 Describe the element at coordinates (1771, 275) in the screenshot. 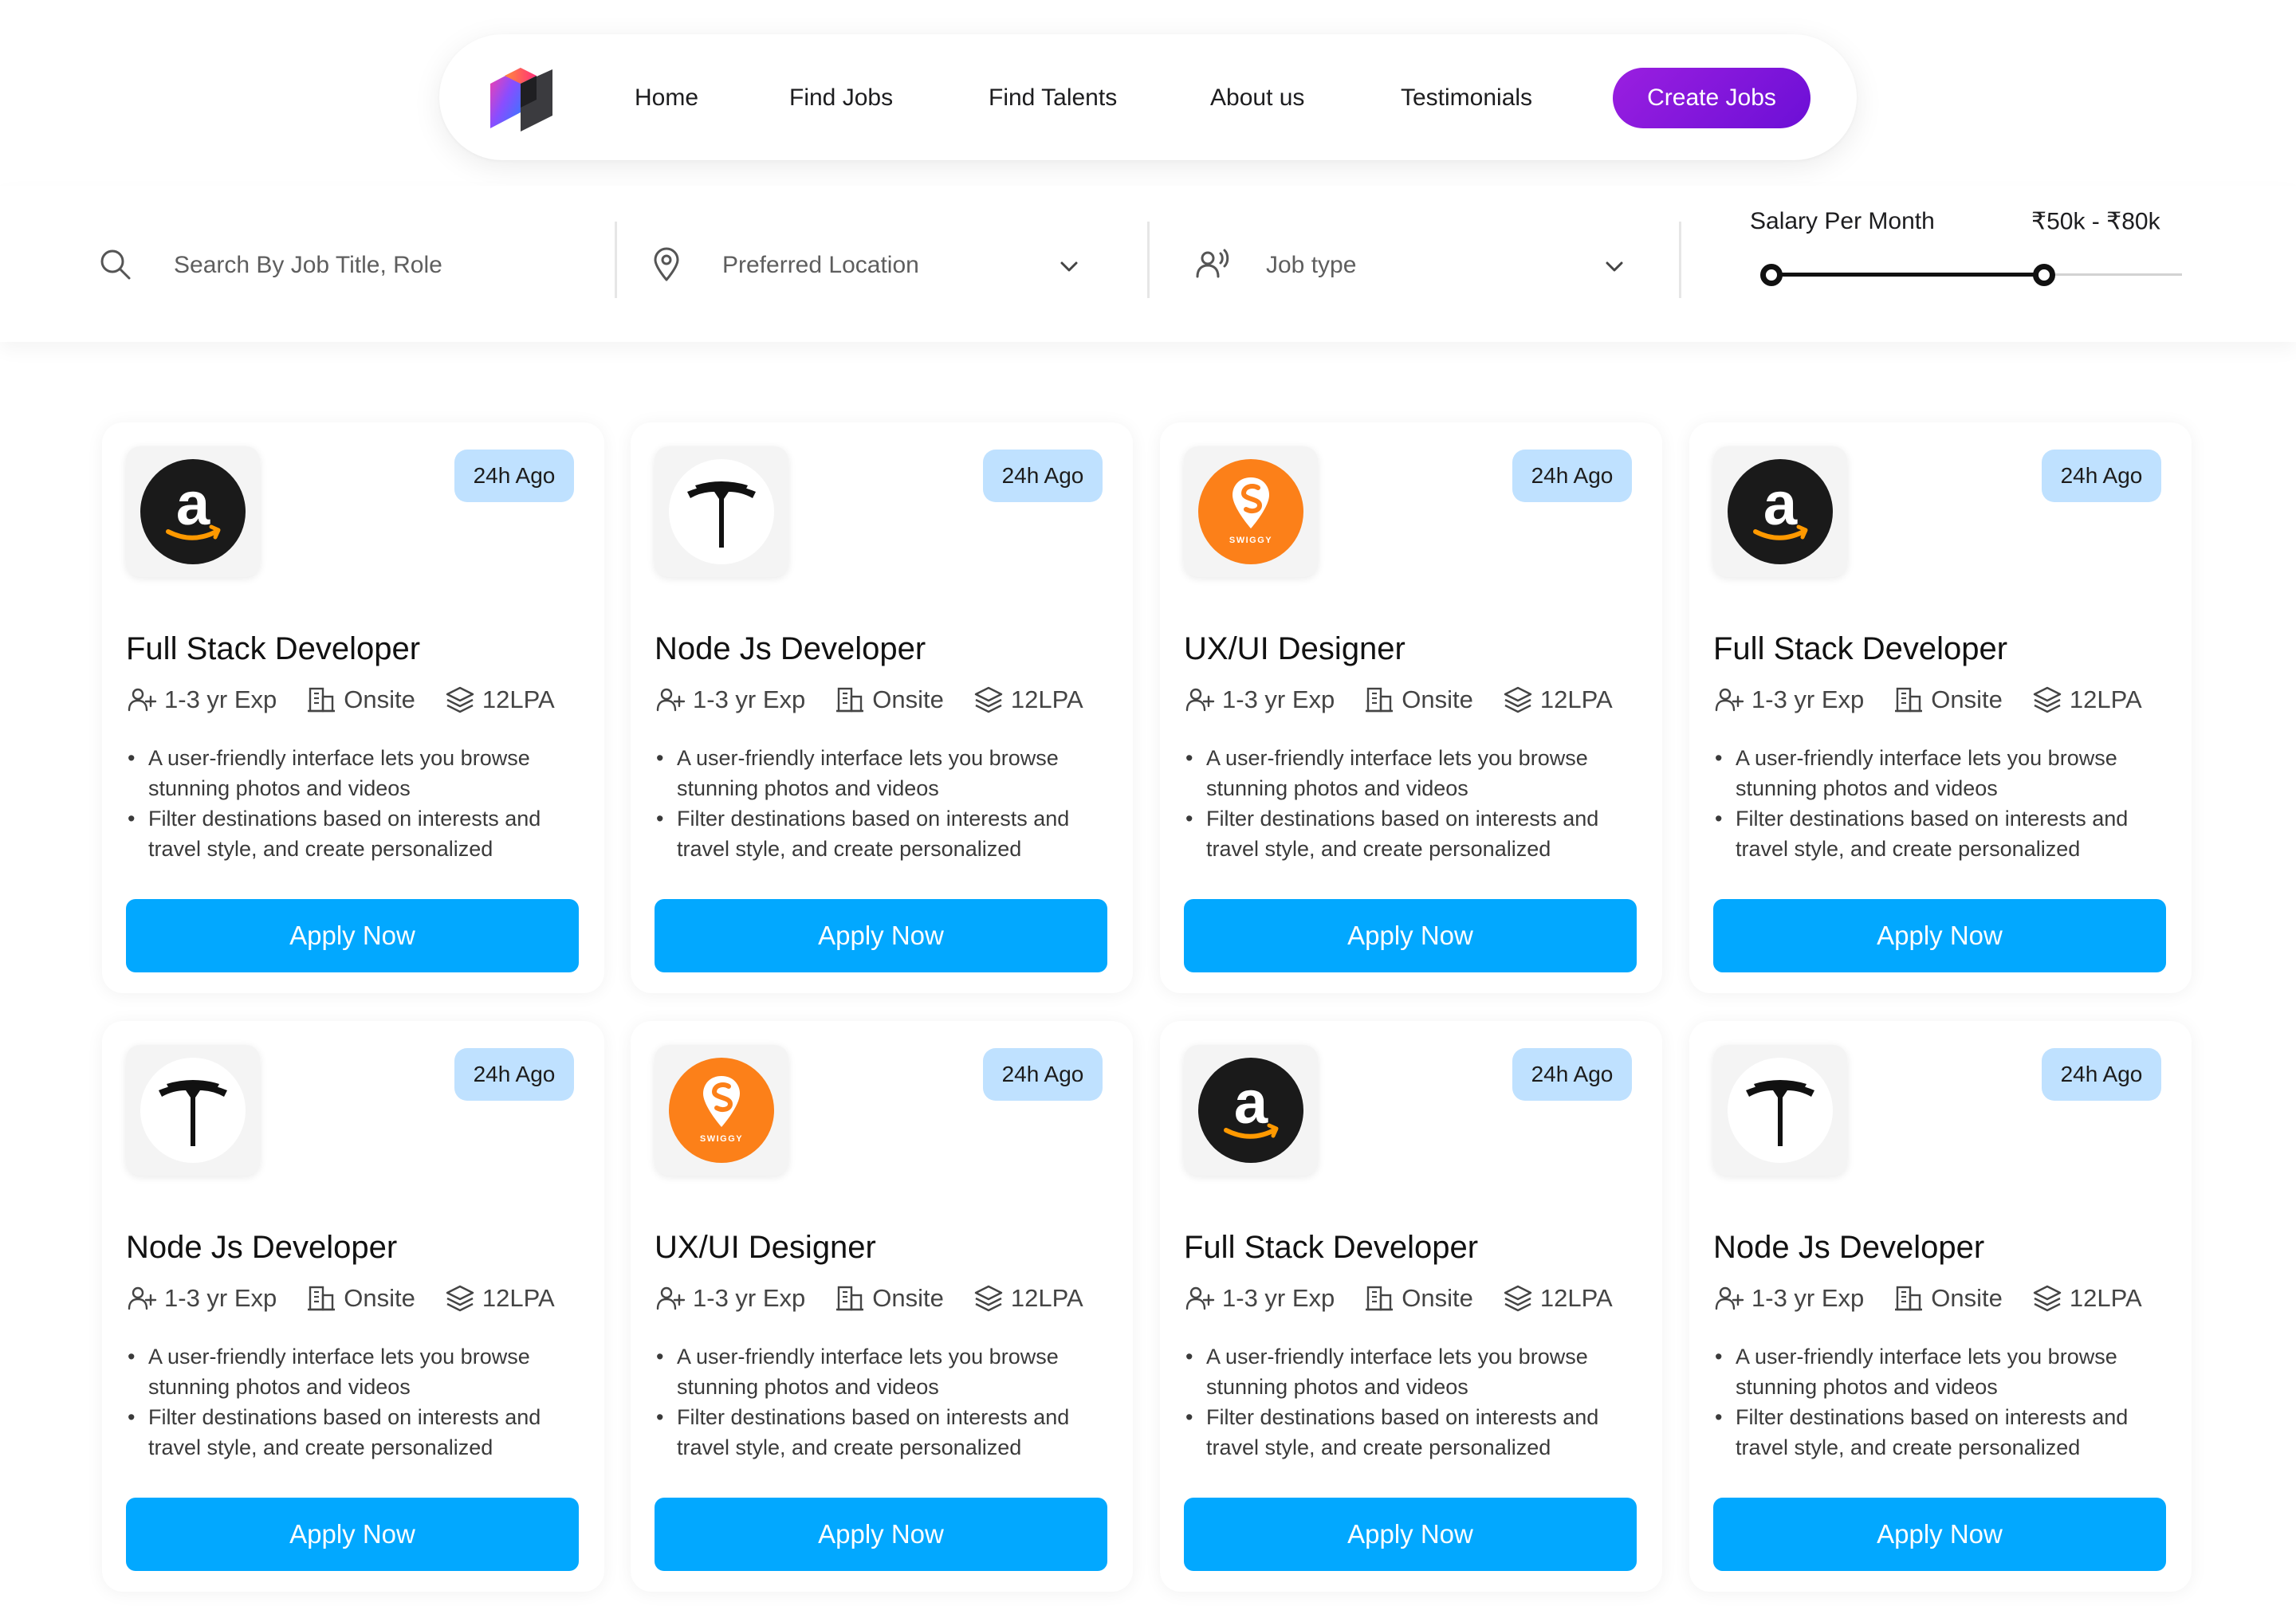

I see `salary-slider-min-handle` at that location.